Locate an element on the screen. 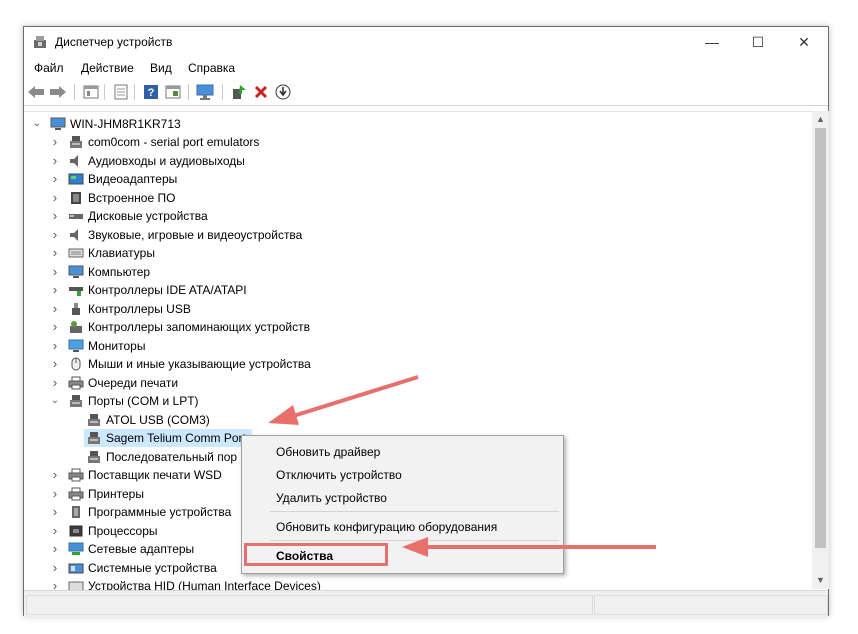 This screenshot has height=634, width=858. tree-category: › Мониторы is located at coordinates (418, 346).